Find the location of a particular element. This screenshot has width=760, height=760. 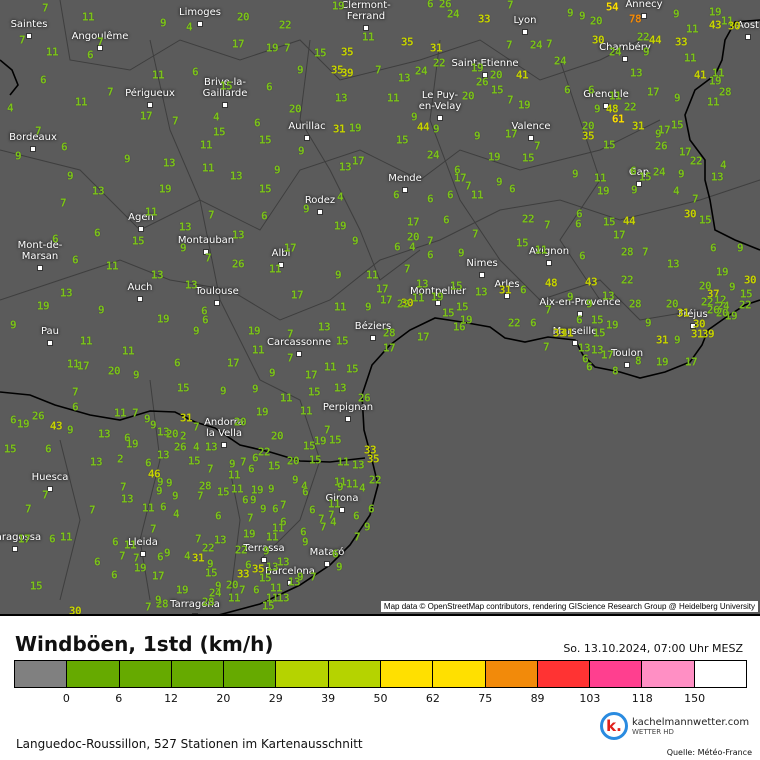

brand-subtitle: WETTER HD is located at coordinates (653, 731).